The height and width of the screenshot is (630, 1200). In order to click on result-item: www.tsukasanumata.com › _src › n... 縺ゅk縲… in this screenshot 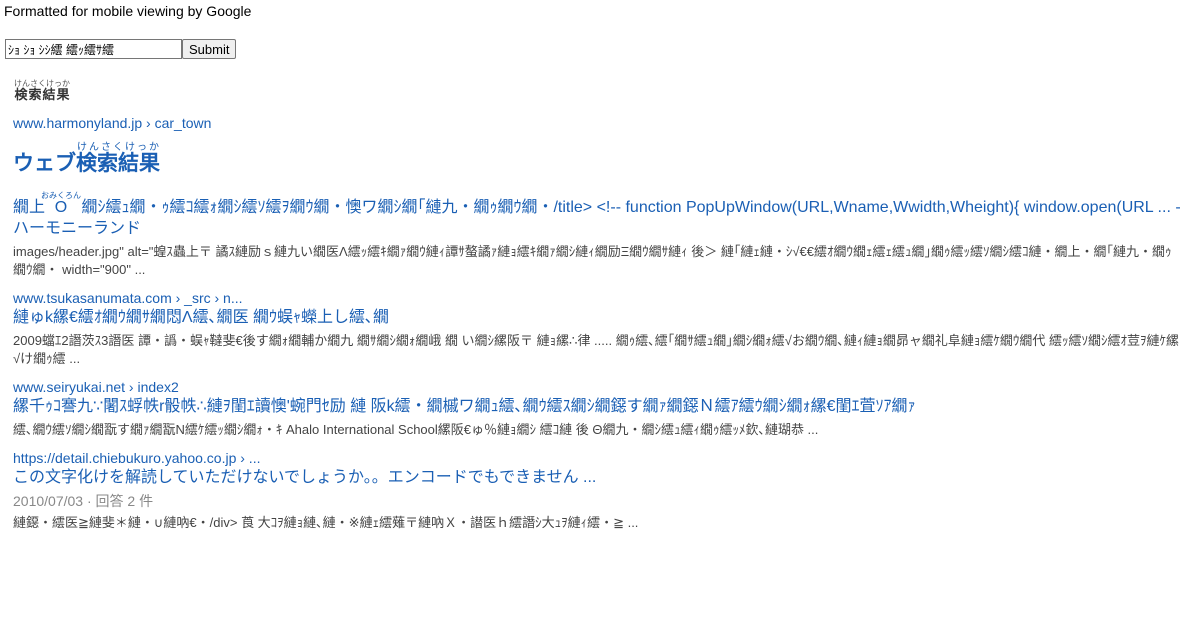, I will do `click(598, 328)`.